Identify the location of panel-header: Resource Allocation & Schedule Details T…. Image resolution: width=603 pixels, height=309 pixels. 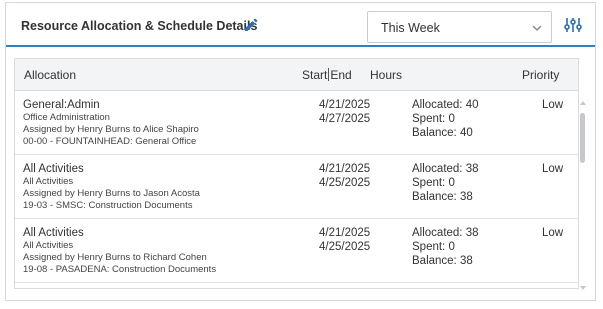
(300, 25).